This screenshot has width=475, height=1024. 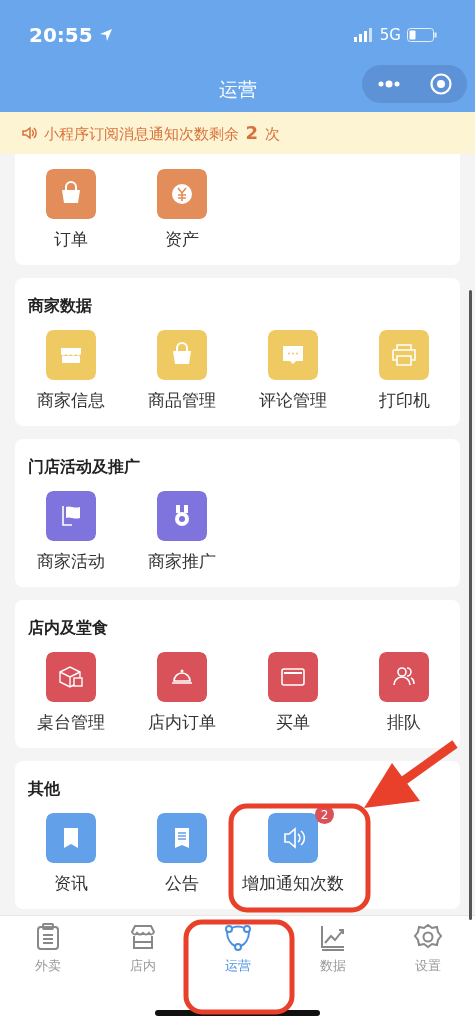 I want to click on speaker-icon, so click(x=30, y=133).